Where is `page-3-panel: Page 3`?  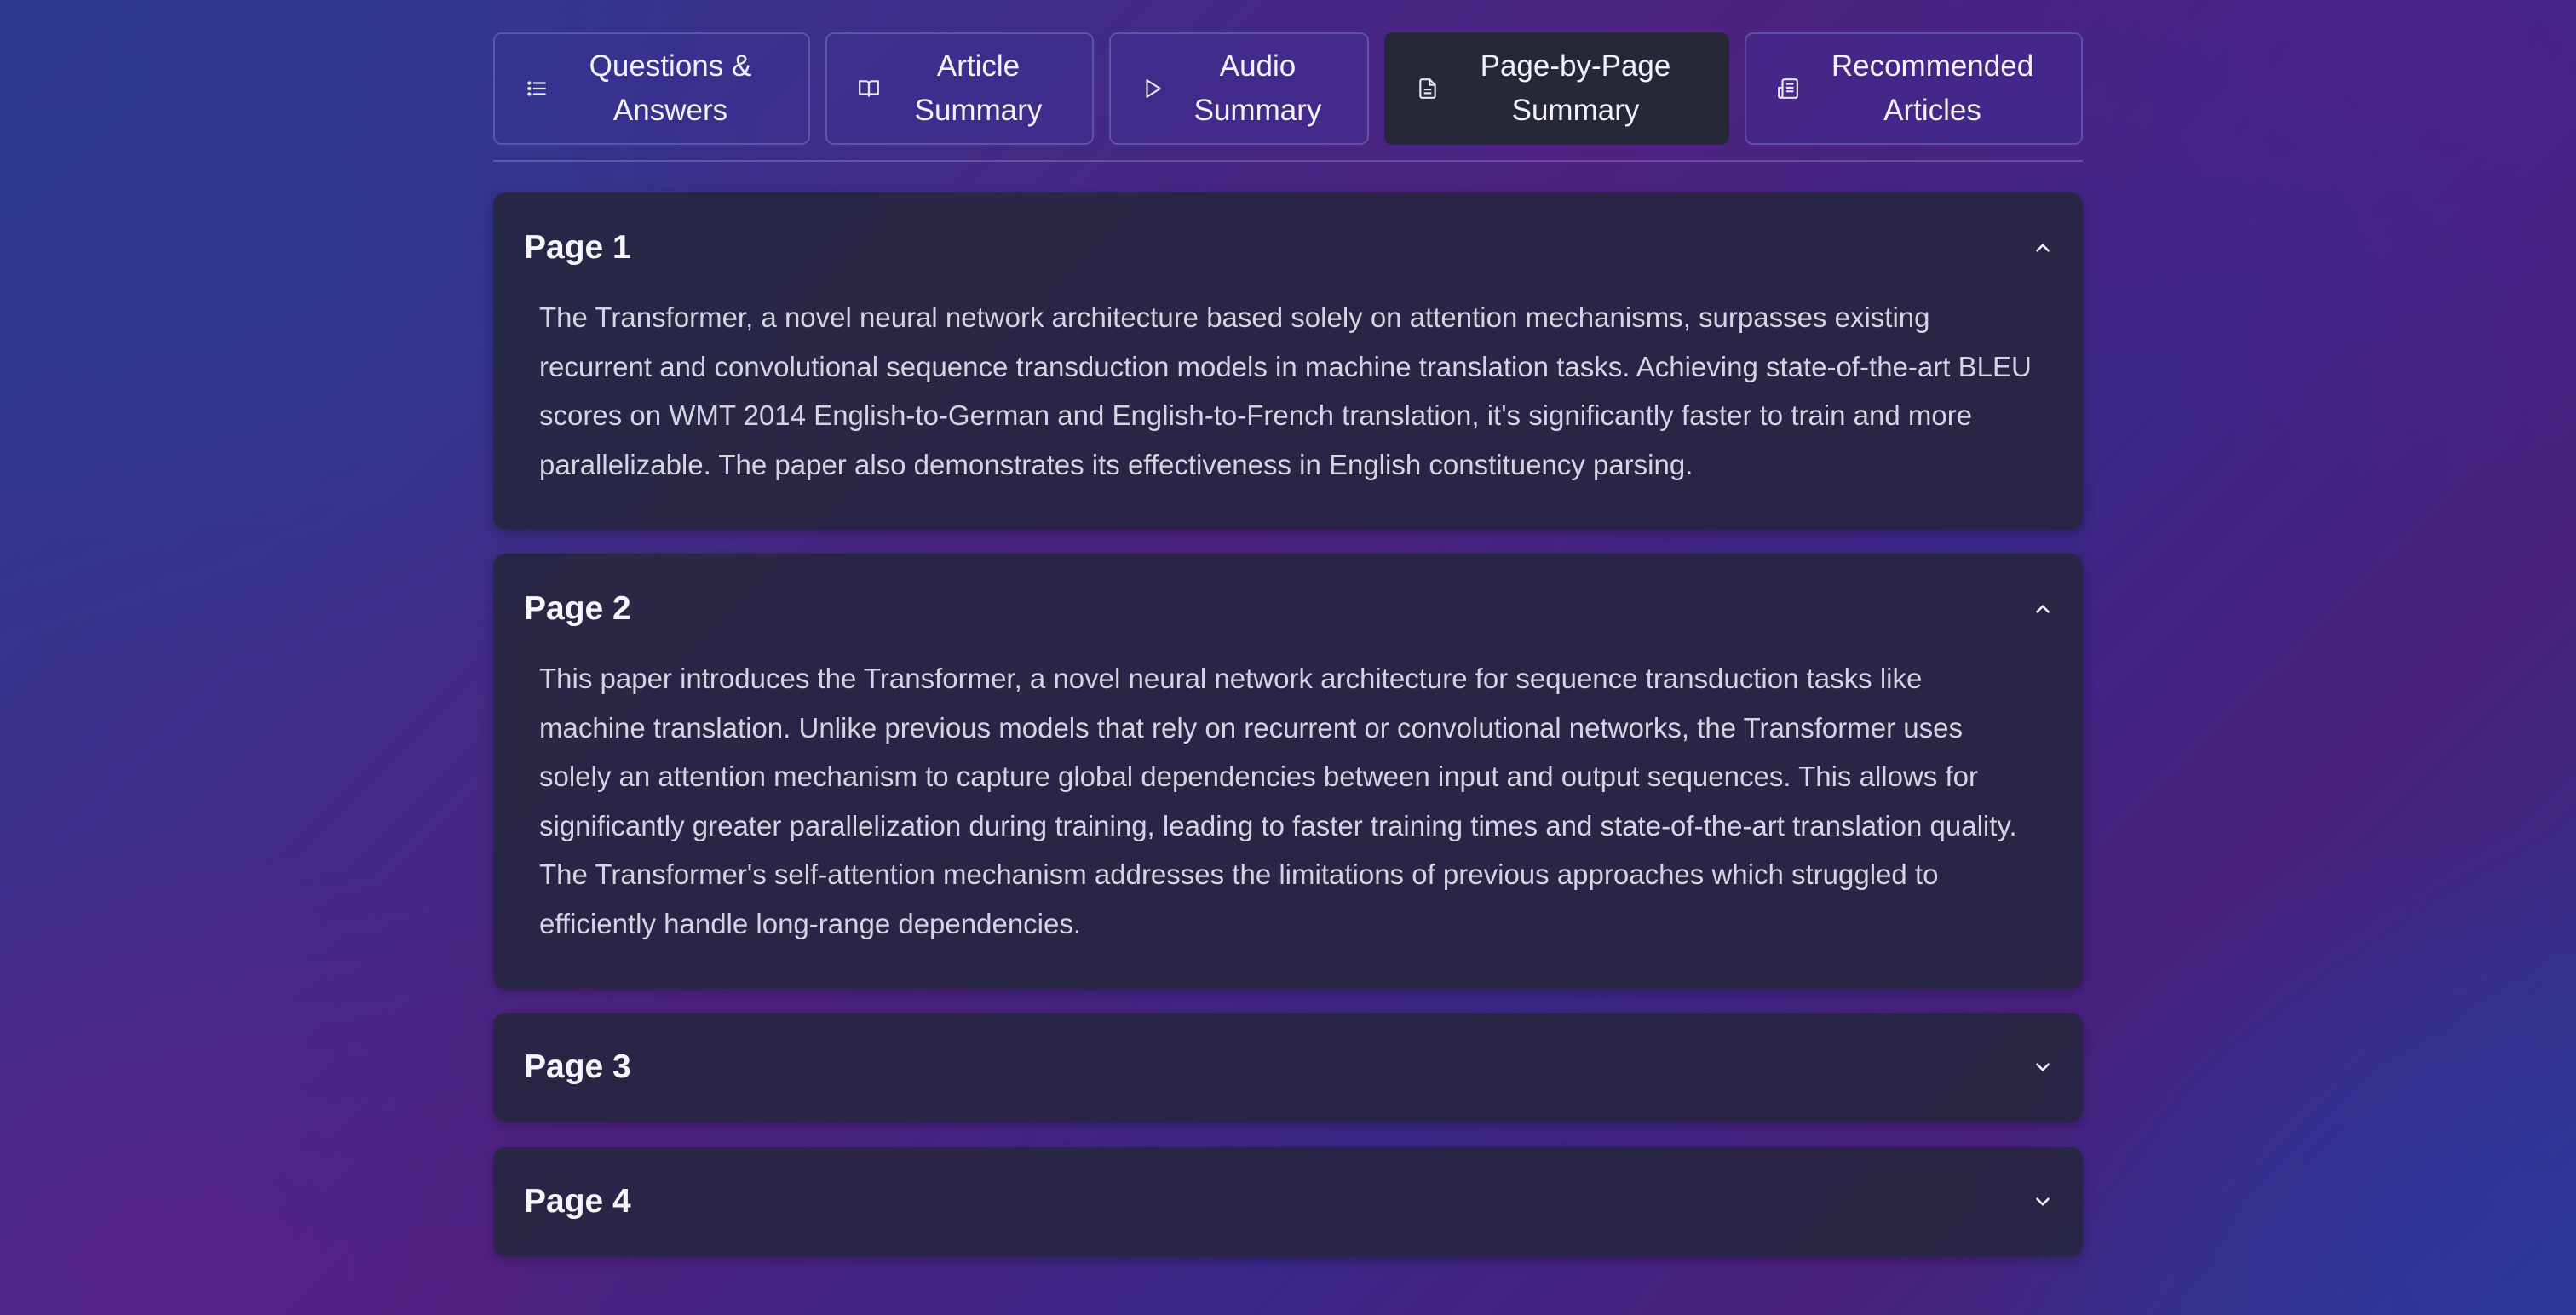 page-3-panel: Page 3 is located at coordinates (1288, 1067).